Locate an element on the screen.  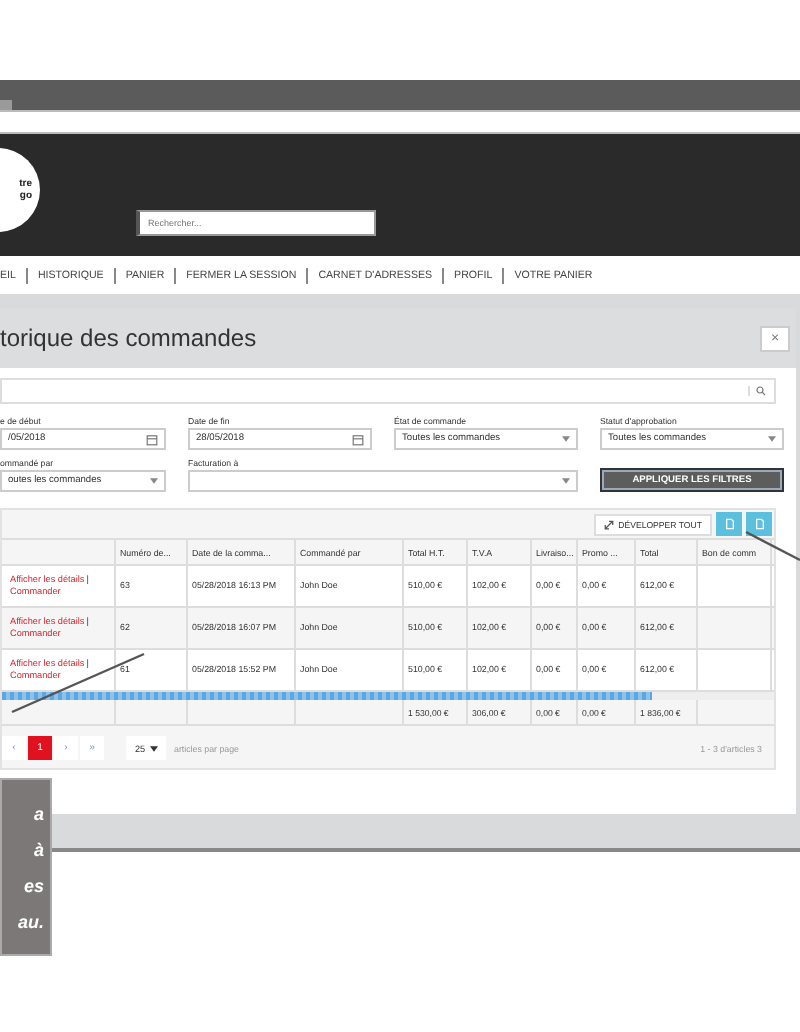
callout-text: a is located at coordinates (38, 814).